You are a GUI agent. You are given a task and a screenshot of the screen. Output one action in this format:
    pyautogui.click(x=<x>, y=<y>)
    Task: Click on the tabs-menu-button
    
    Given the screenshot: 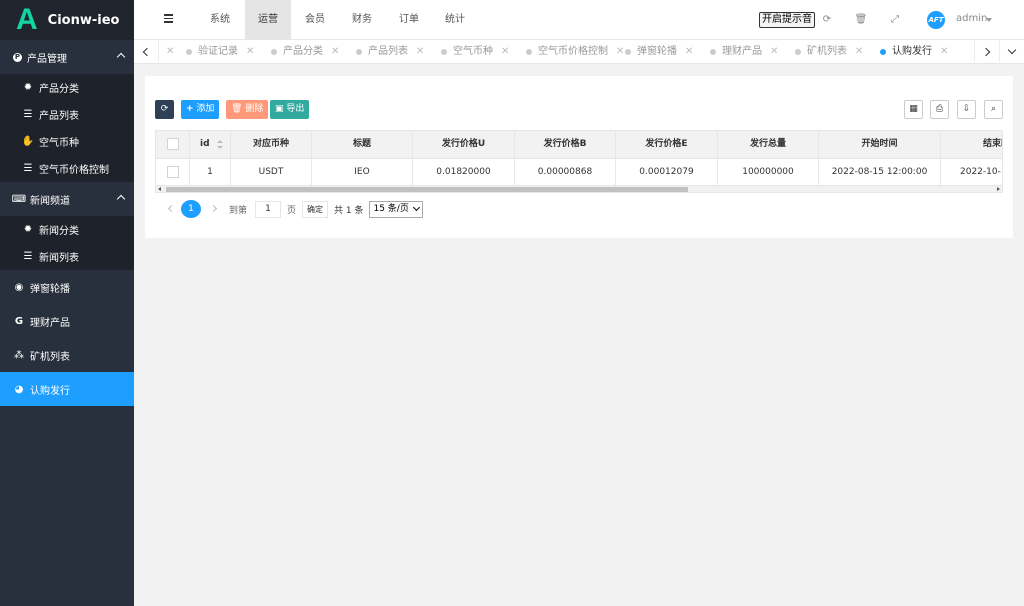 What is the action you would take?
    pyautogui.click(x=1011, y=52)
    